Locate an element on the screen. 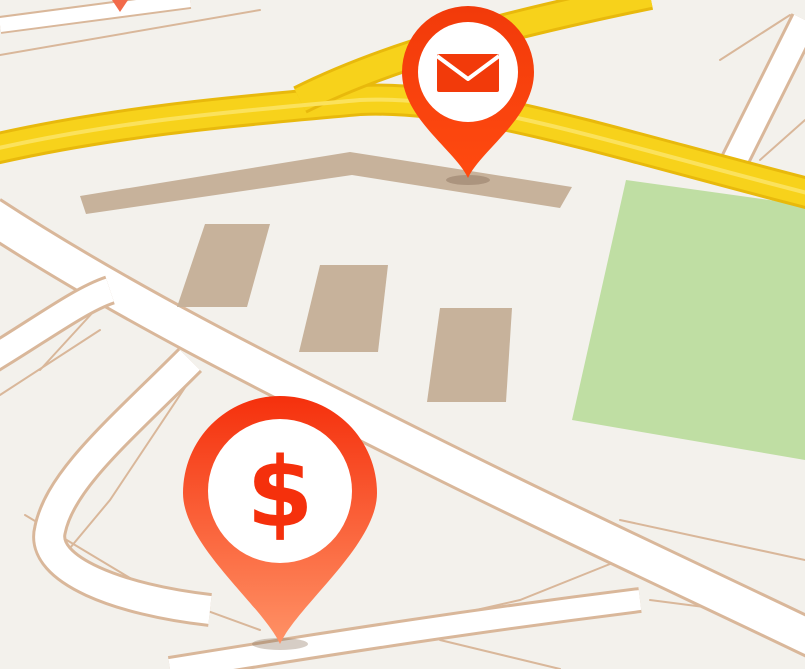 Image resolution: width=805 pixels, height=669 pixels. mail-icon is located at coordinates (468, 73).